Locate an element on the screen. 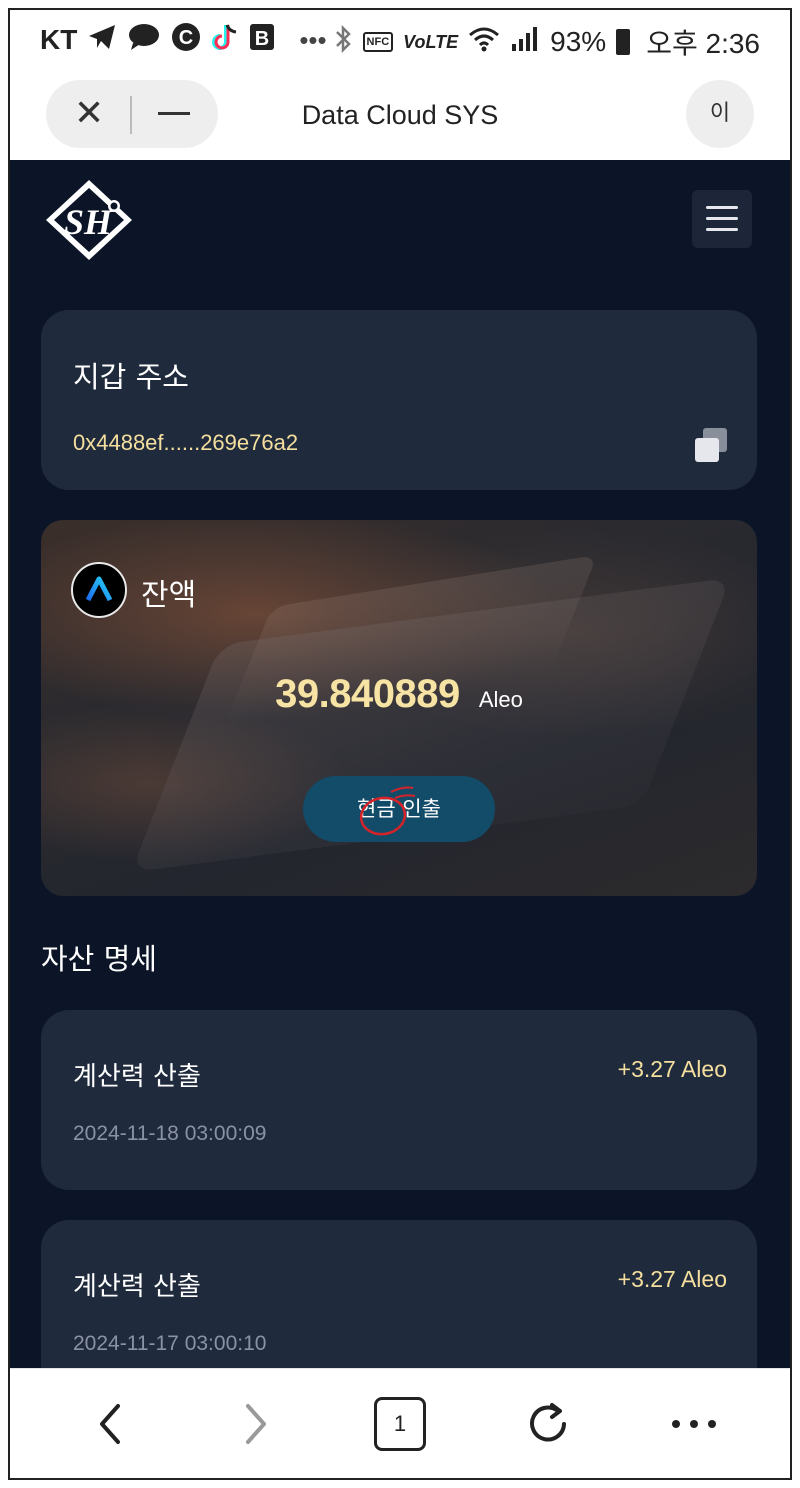 Image resolution: width=800 pixels, height=1488 pixels. tabs-button: 1 is located at coordinates (400, 1424).